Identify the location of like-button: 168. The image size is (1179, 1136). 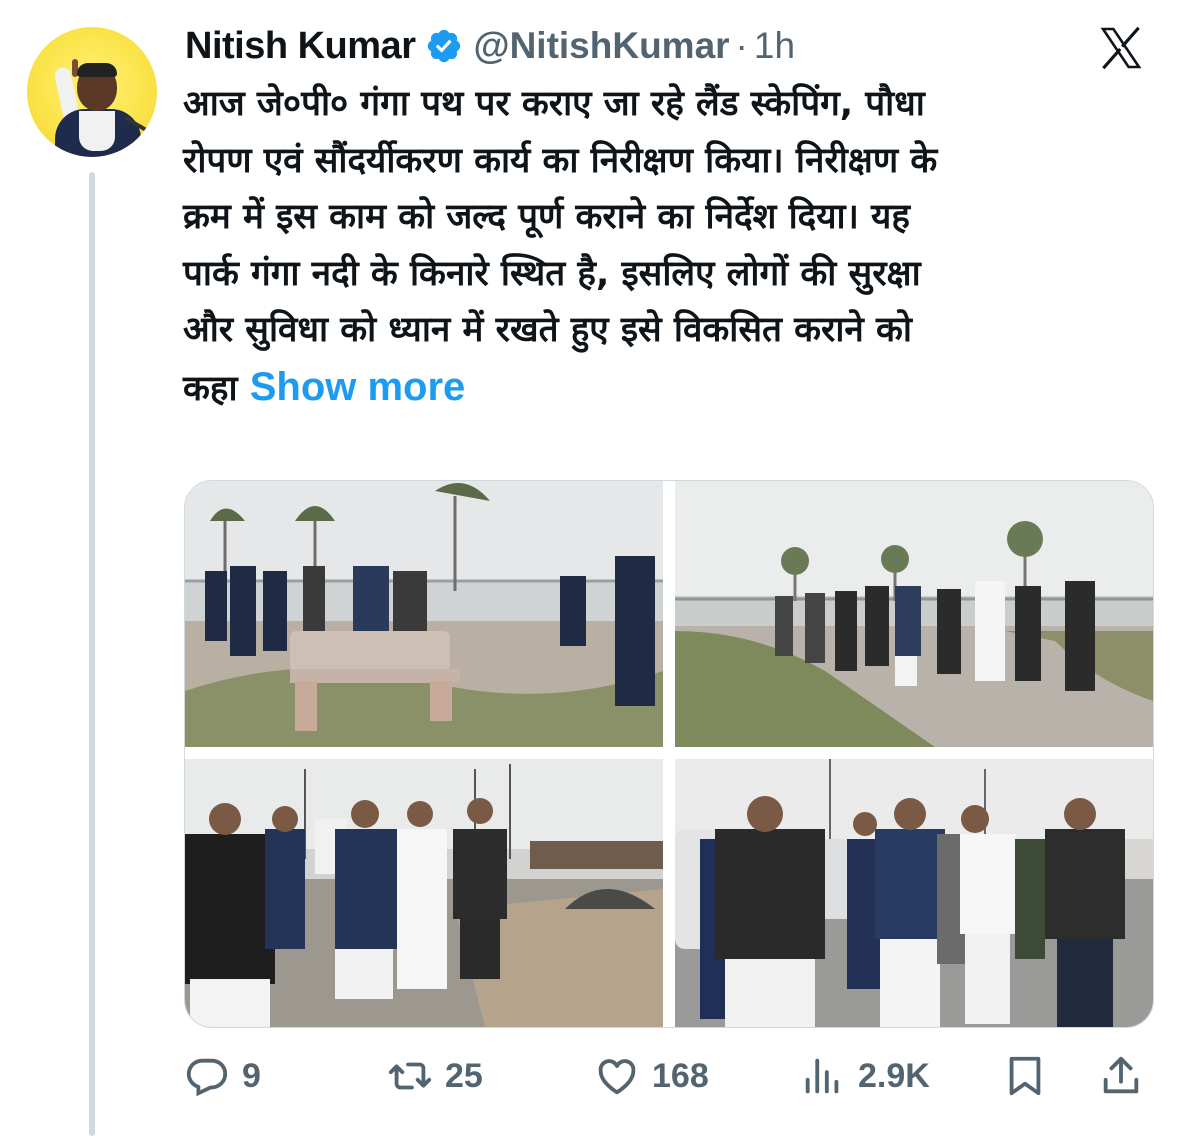
(651, 1076).